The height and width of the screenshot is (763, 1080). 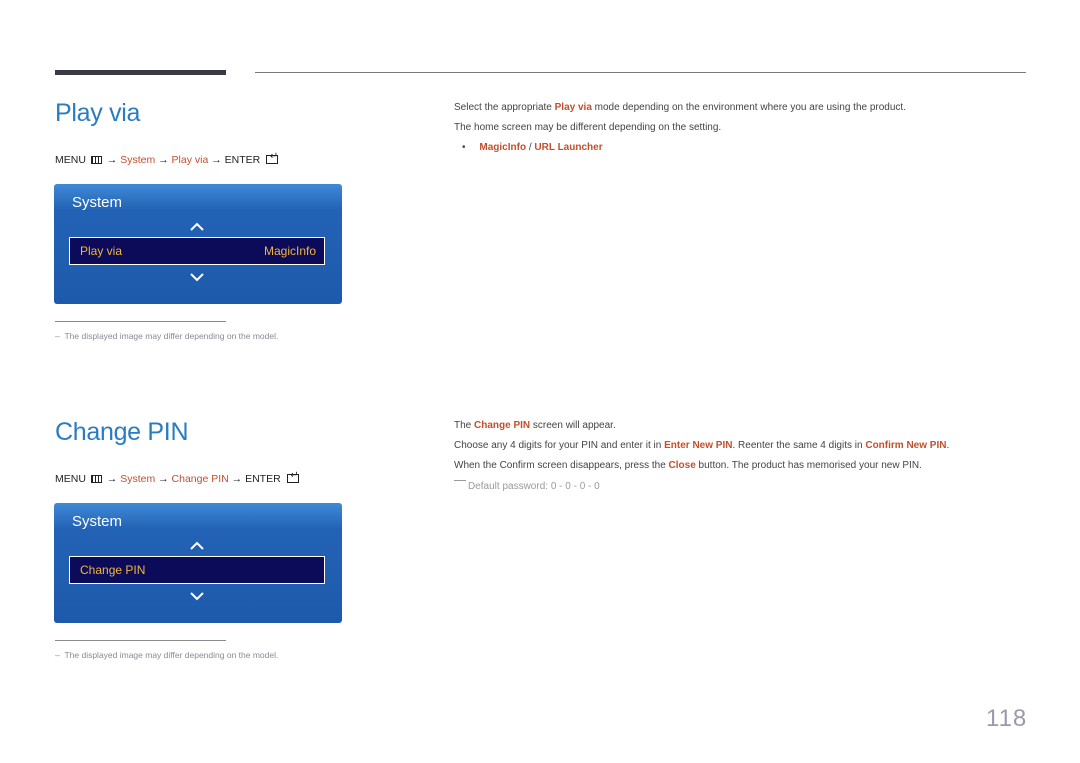 I want to click on description-line-1: The Change PIN screen will appear., so click(x=535, y=425).